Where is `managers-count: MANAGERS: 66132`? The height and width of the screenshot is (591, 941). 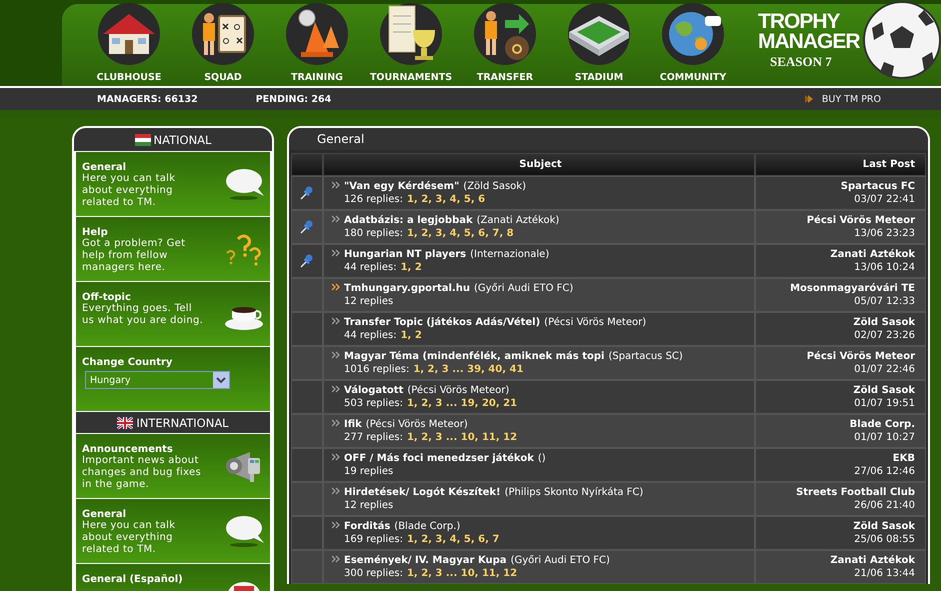 managers-count: MANAGERS: 66132 is located at coordinates (147, 99).